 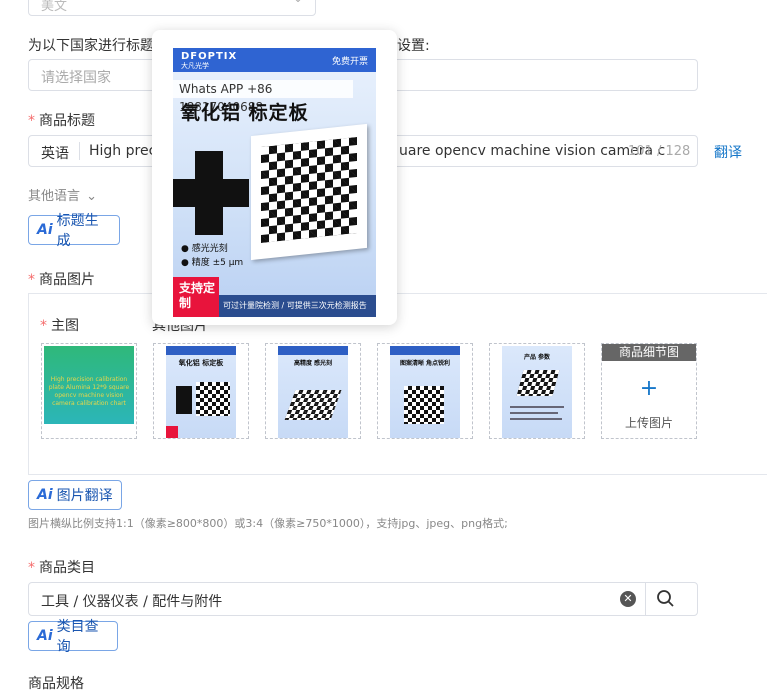 I want to click on main-image-label-row: * 主图, so click(x=59, y=325).